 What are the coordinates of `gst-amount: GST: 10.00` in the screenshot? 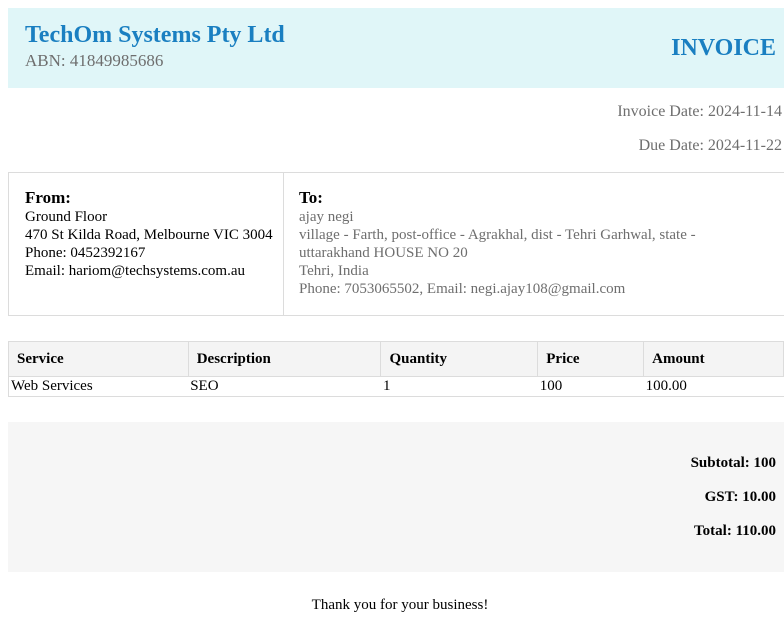 It's located at (740, 497).